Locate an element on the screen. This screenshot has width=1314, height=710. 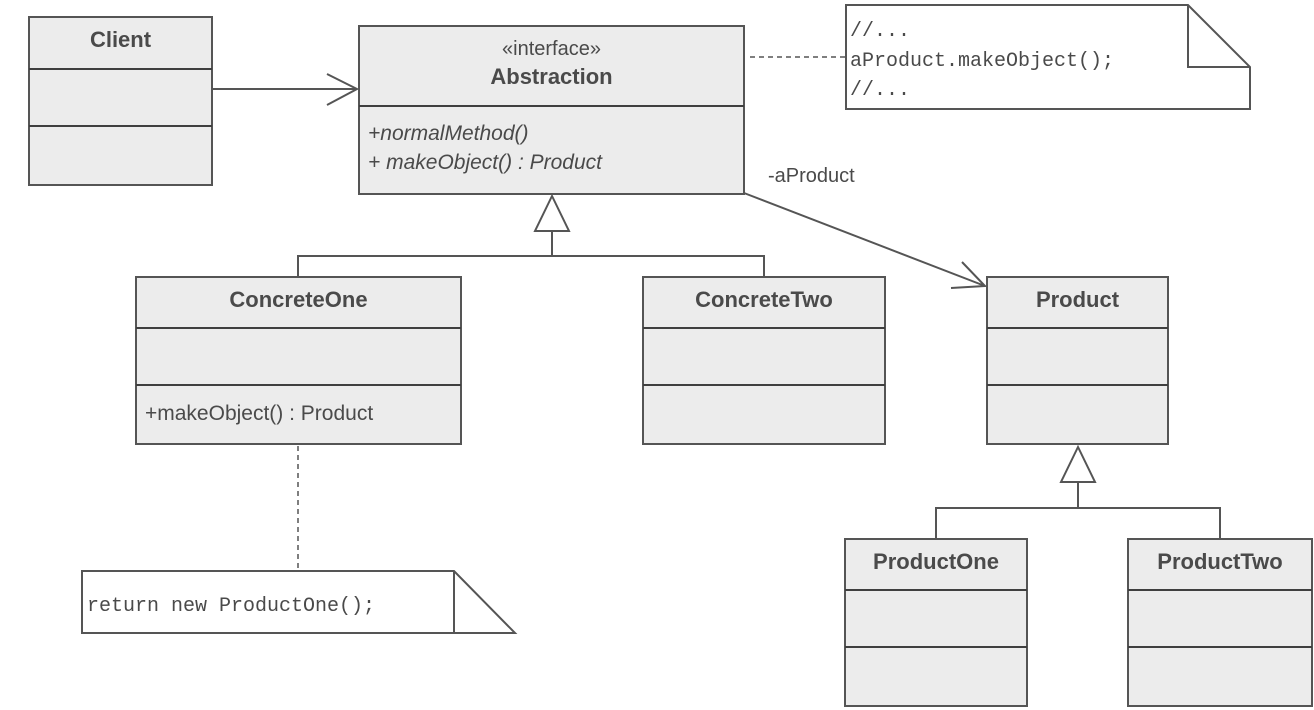
class-name: Abstraction is located at coordinates (551, 76).